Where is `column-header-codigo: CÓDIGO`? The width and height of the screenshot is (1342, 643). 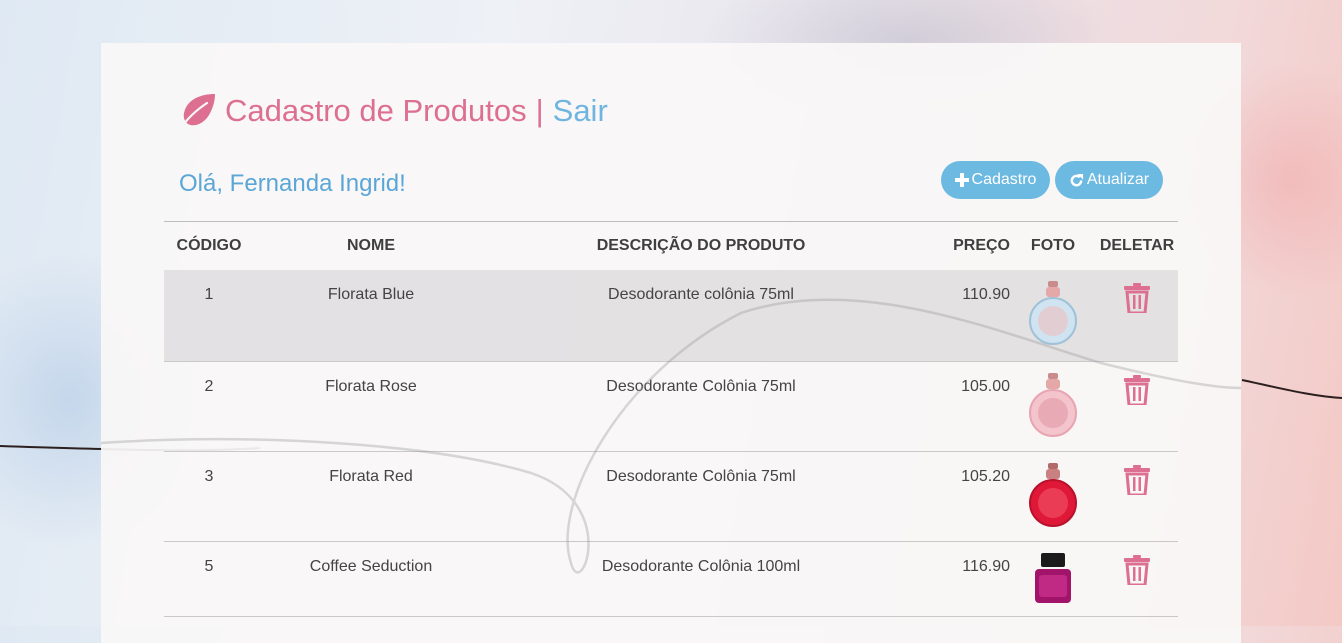
column-header-codigo: CÓDIGO is located at coordinates (209, 245).